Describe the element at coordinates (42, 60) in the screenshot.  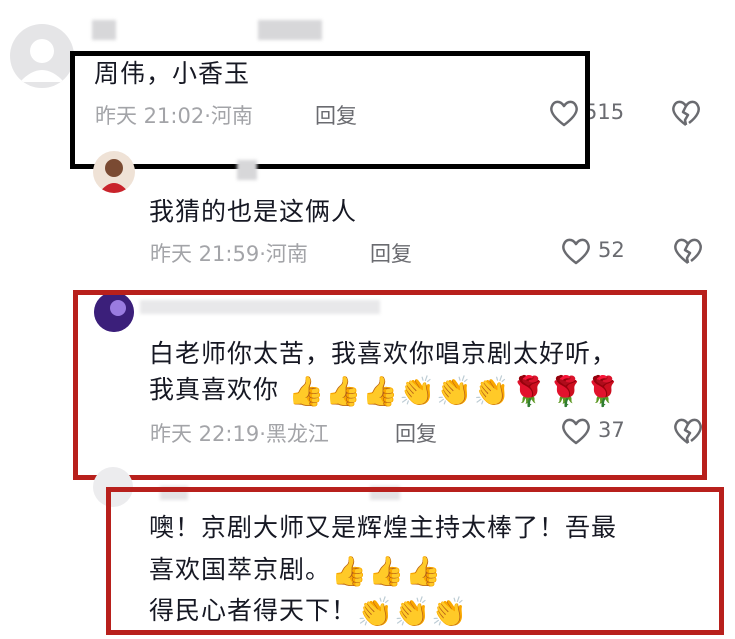
I see `user-silhouette-icon` at that location.